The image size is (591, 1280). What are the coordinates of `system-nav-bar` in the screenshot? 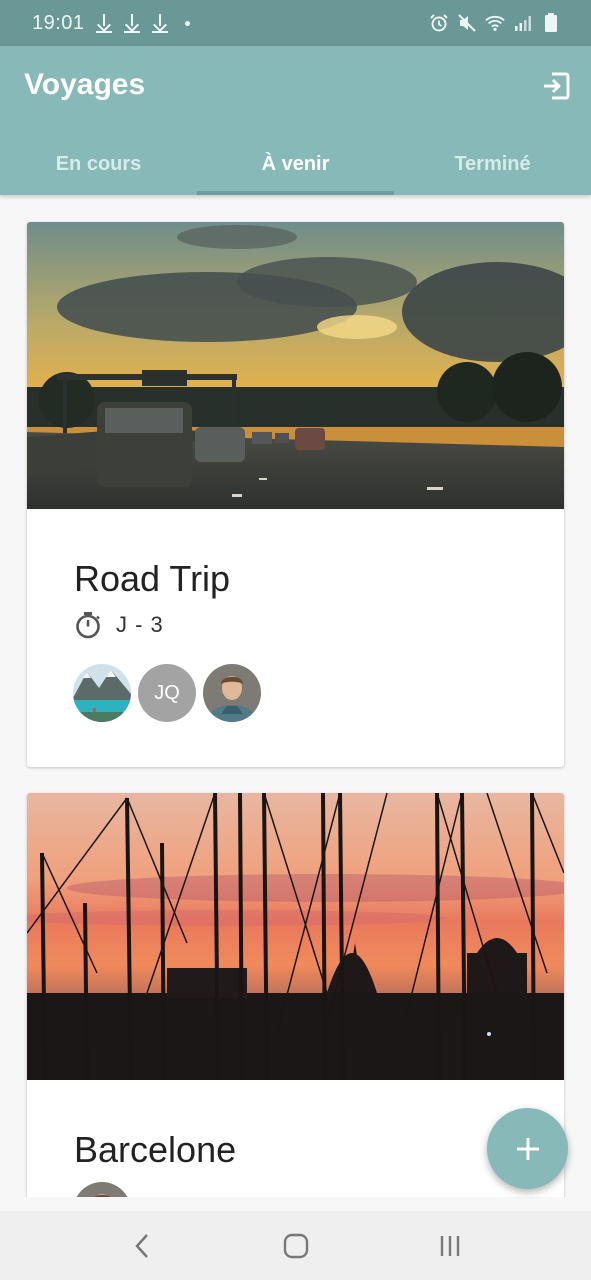 It's located at (295, 1245).